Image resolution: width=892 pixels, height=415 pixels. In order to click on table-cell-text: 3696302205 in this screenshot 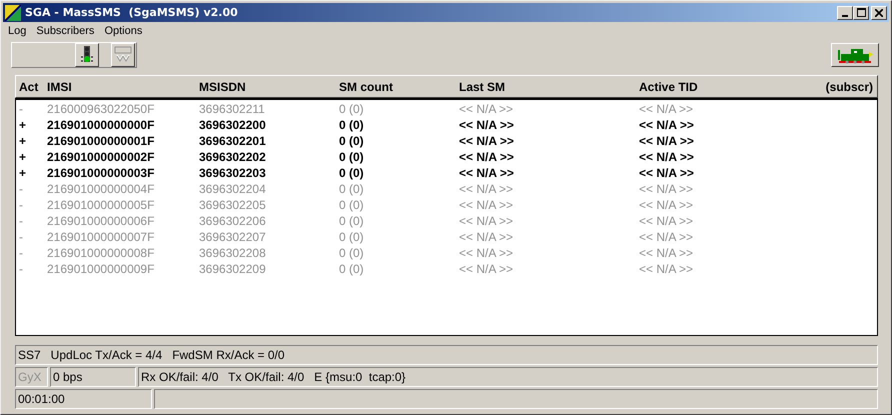, I will do `click(233, 205)`.